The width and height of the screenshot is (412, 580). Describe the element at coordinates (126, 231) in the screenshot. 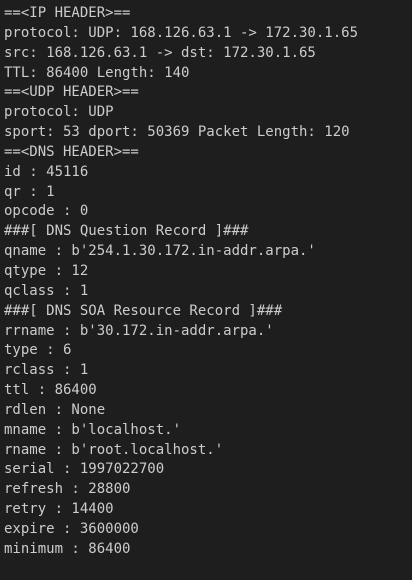

I see `question-record-title: ###[ DNS Question Record ]###` at that location.